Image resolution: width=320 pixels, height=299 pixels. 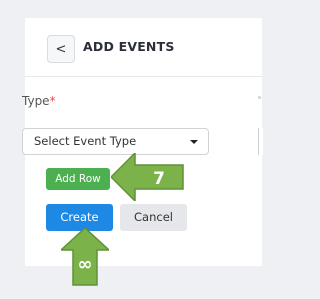 I want to click on required-marker: *, so click(x=52, y=101).